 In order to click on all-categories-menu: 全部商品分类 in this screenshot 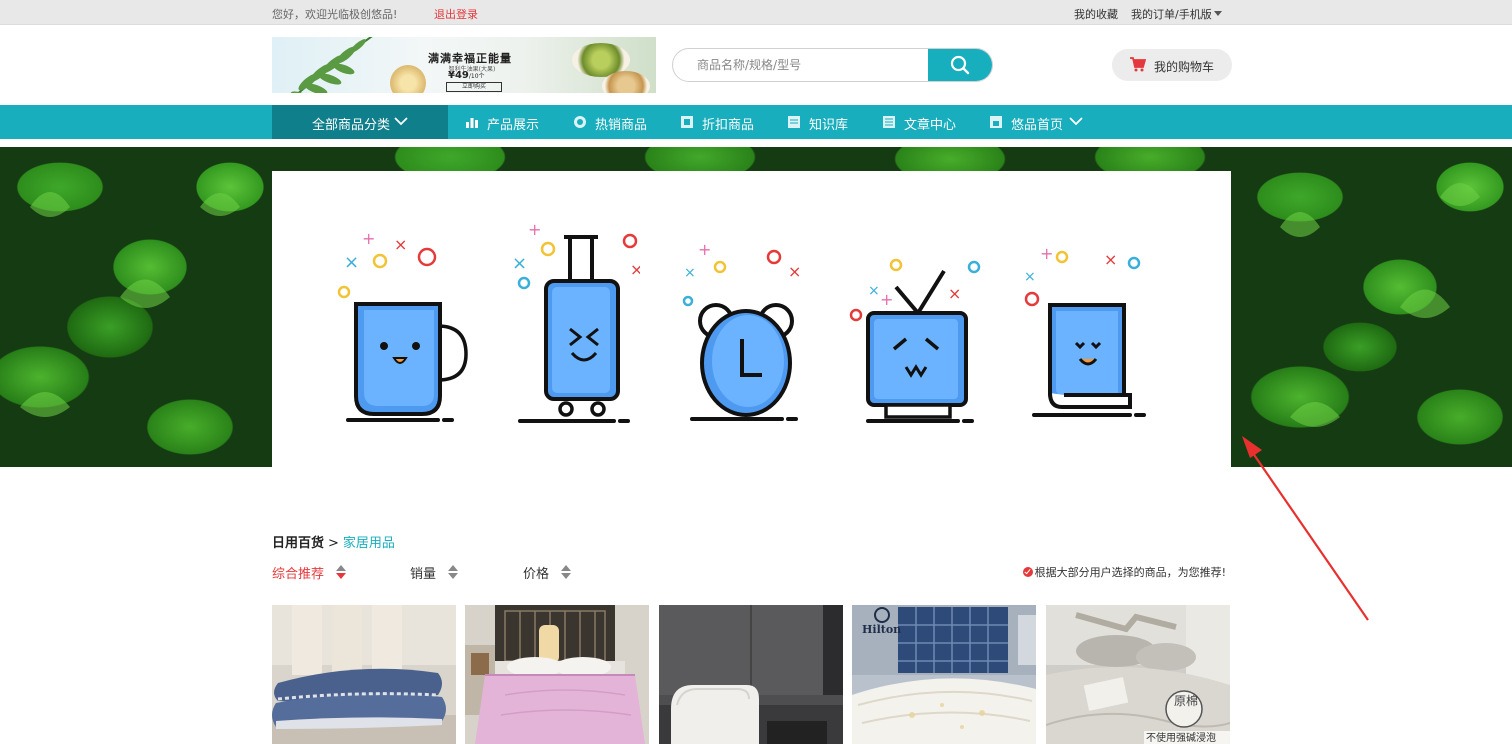, I will do `click(360, 122)`.